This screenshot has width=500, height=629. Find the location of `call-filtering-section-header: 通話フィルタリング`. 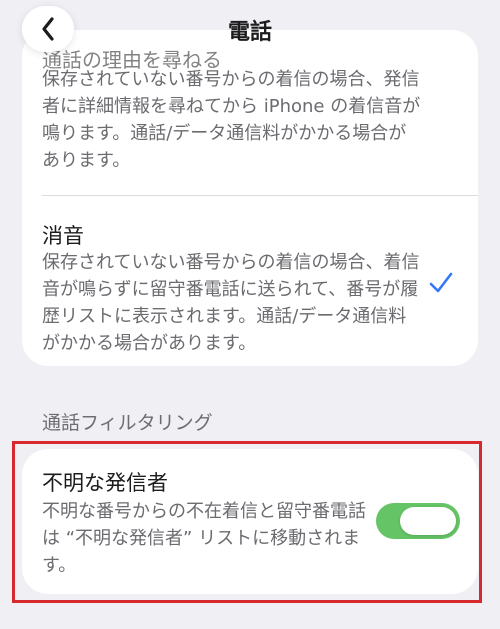

call-filtering-section-header: 通話フィルタリング is located at coordinates (127, 423).